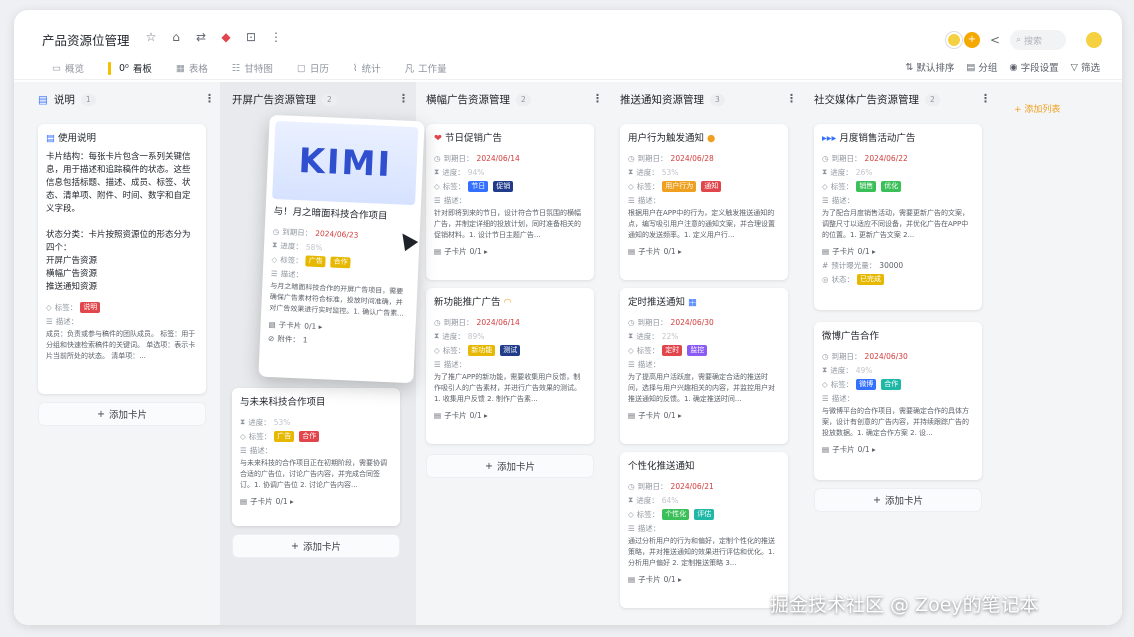 The width and height of the screenshot is (1134, 637). I want to click on plus-icon: +, so click(295, 546).